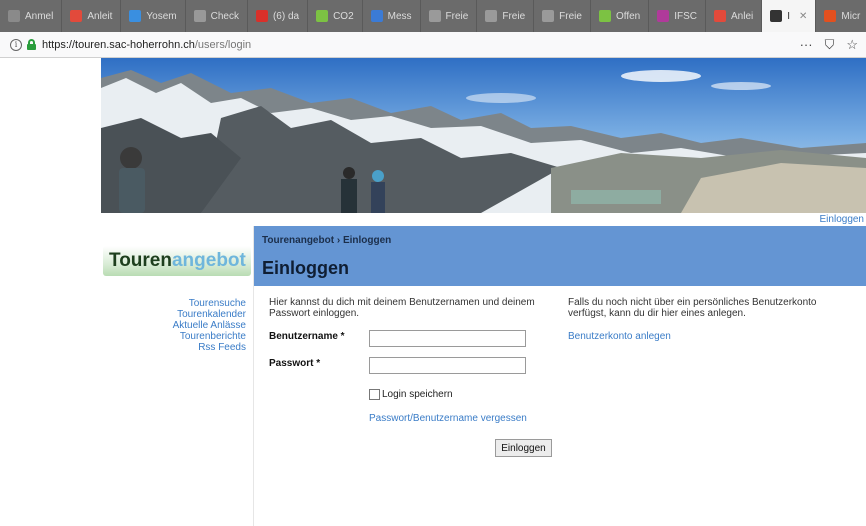 The width and height of the screenshot is (866, 526). I want to click on info-icon: i, so click(16, 44).